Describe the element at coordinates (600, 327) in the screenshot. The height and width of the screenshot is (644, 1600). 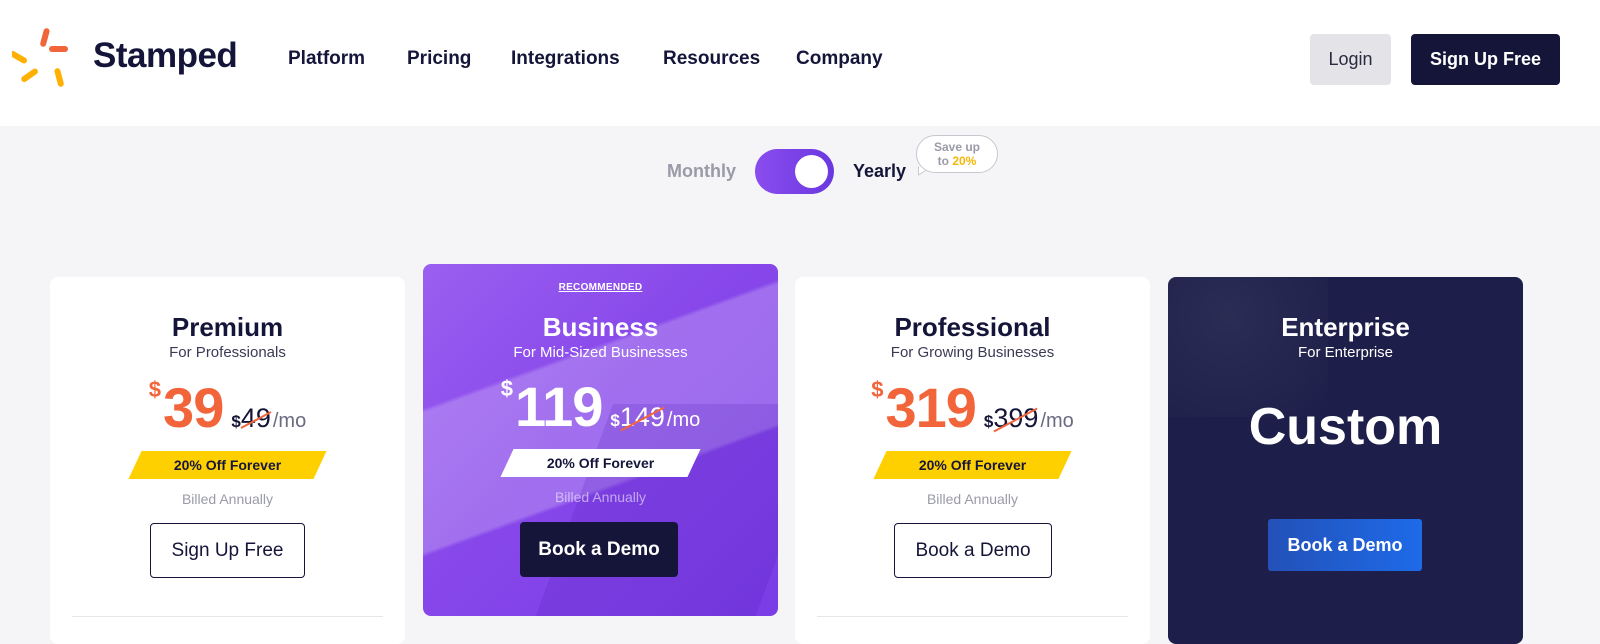
I see `plan-name: Business` at that location.